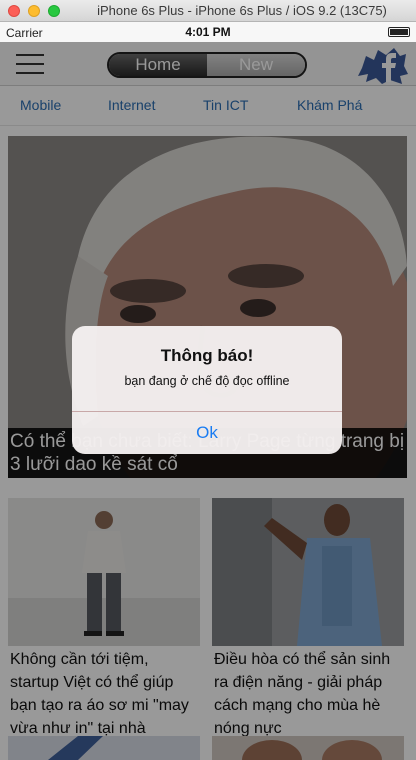 The image size is (416, 760). What do you see at coordinates (34, 11) in the screenshot?
I see `minimize-window-button` at bounding box center [34, 11].